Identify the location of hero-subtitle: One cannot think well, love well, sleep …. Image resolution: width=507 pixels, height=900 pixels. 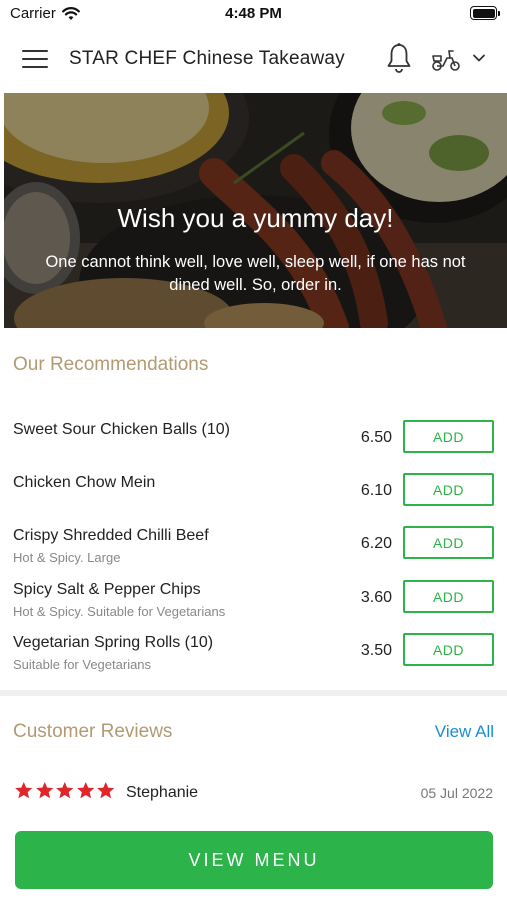
(255, 273).